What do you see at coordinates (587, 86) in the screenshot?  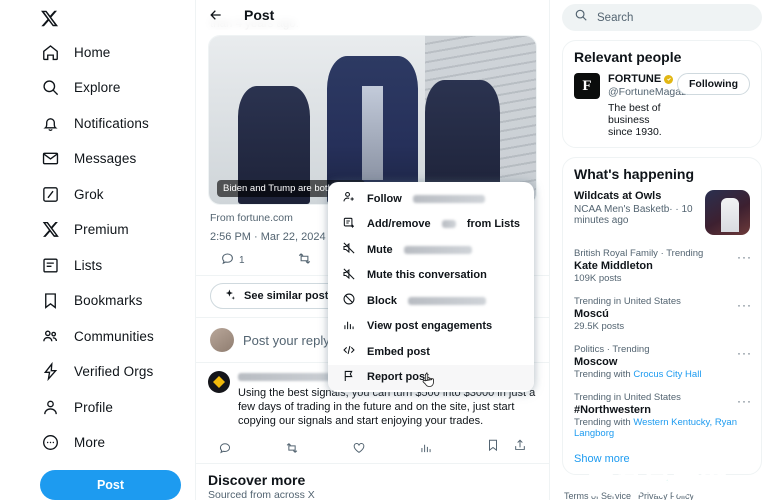 I see `avatar: F` at bounding box center [587, 86].